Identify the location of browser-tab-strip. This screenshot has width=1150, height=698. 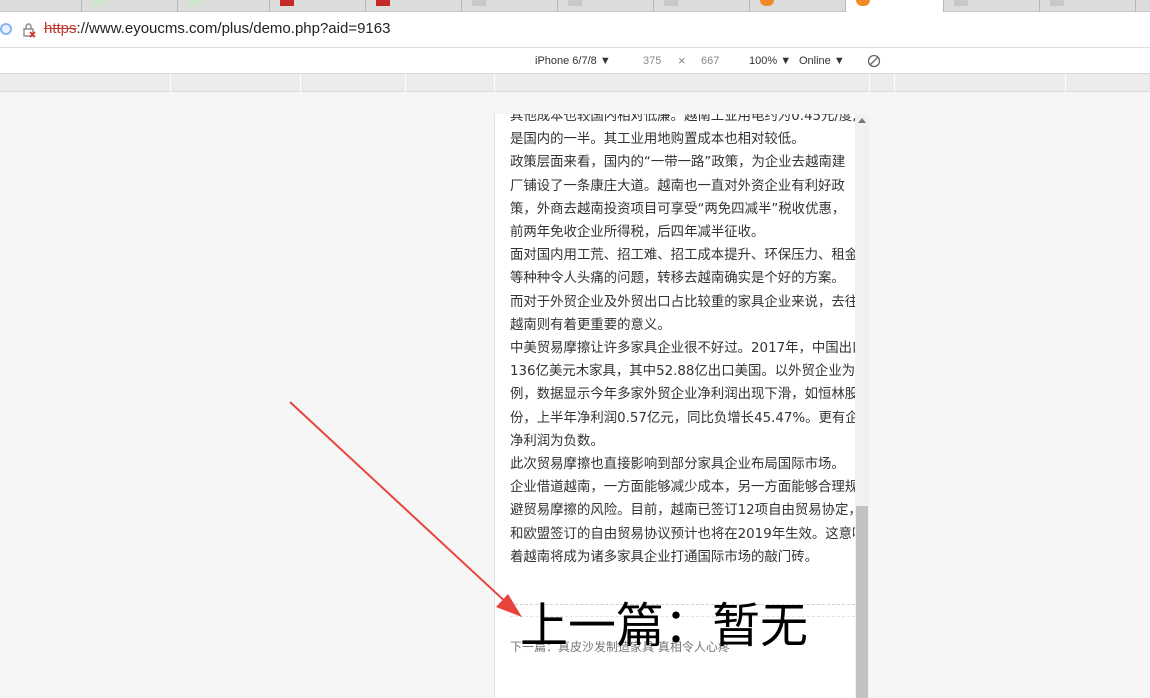
(575, 6).